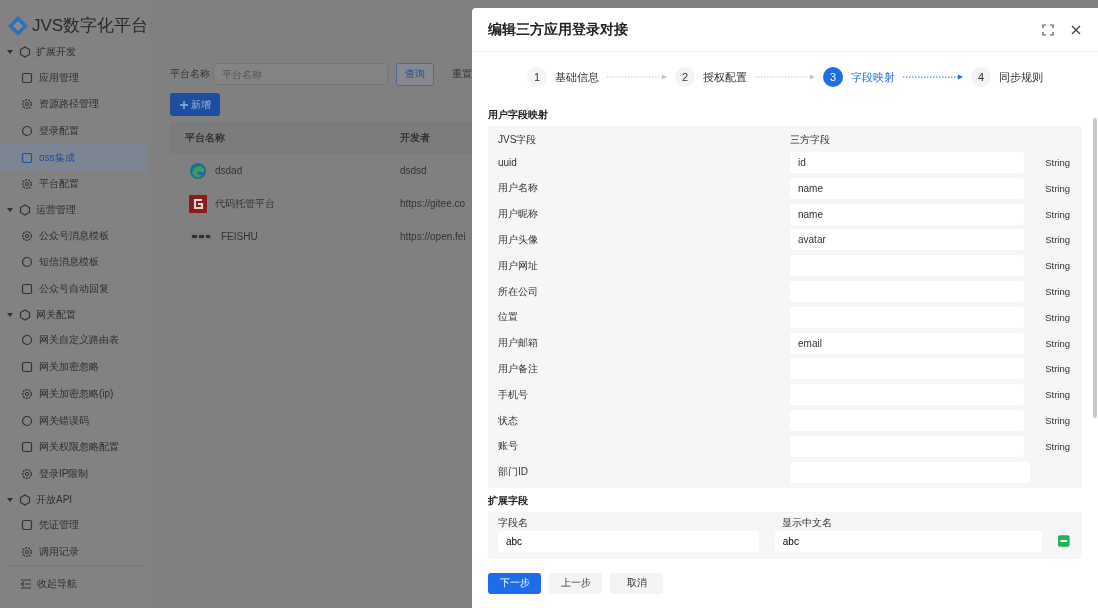  Describe the element at coordinates (74, 104) in the screenshot. I see `menu-item: 资源路径管理` at that location.